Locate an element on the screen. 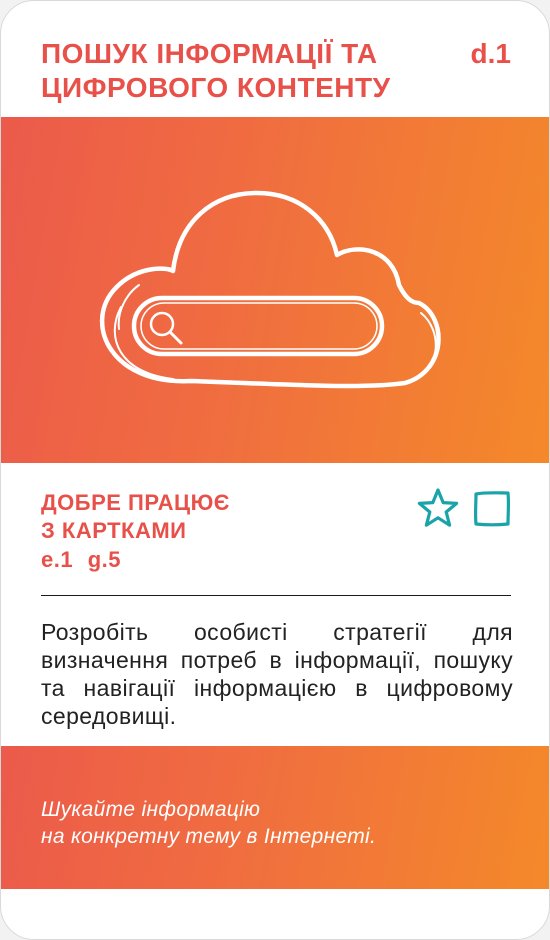 Image resolution: width=550 pixels, height=940 pixels. card-title-line-1: ПОШУК ІНФОРМАЦІЇ ТА is located at coordinates (209, 53).